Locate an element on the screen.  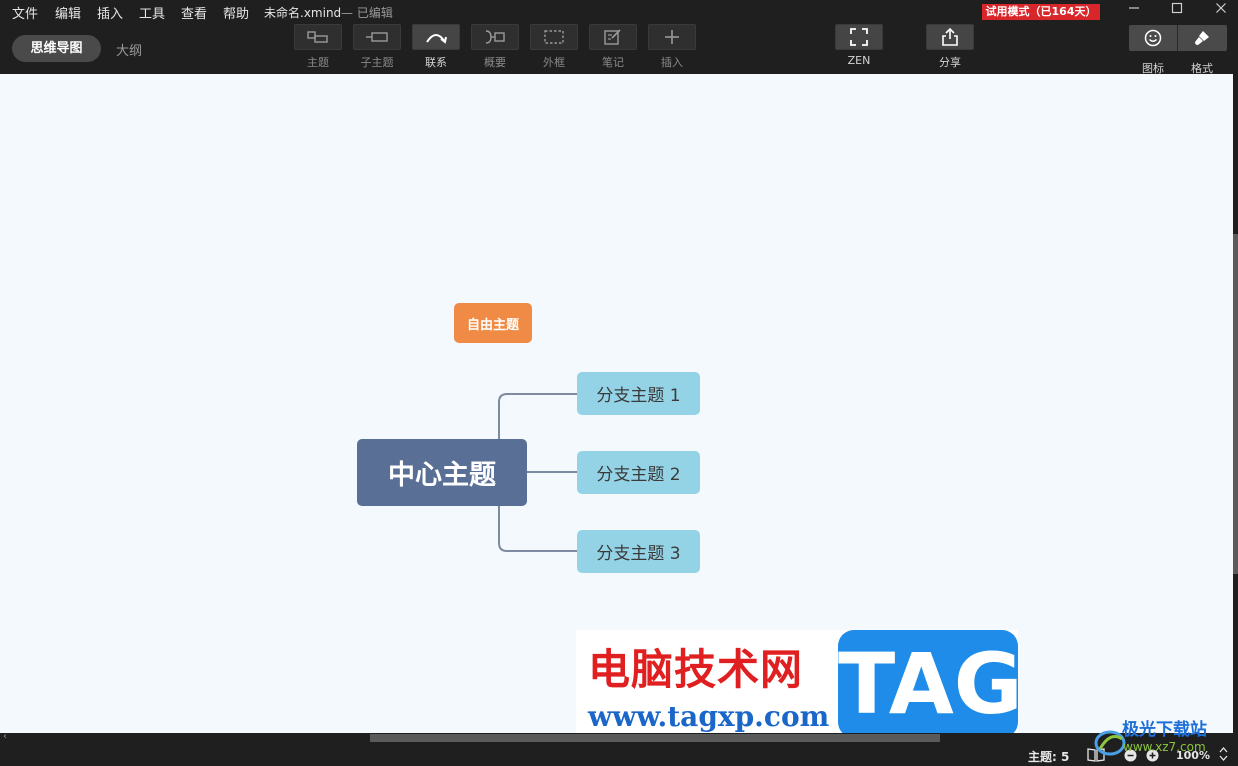
branch-topic-2: 分支主题 2 is located at coordinates (638, 472).